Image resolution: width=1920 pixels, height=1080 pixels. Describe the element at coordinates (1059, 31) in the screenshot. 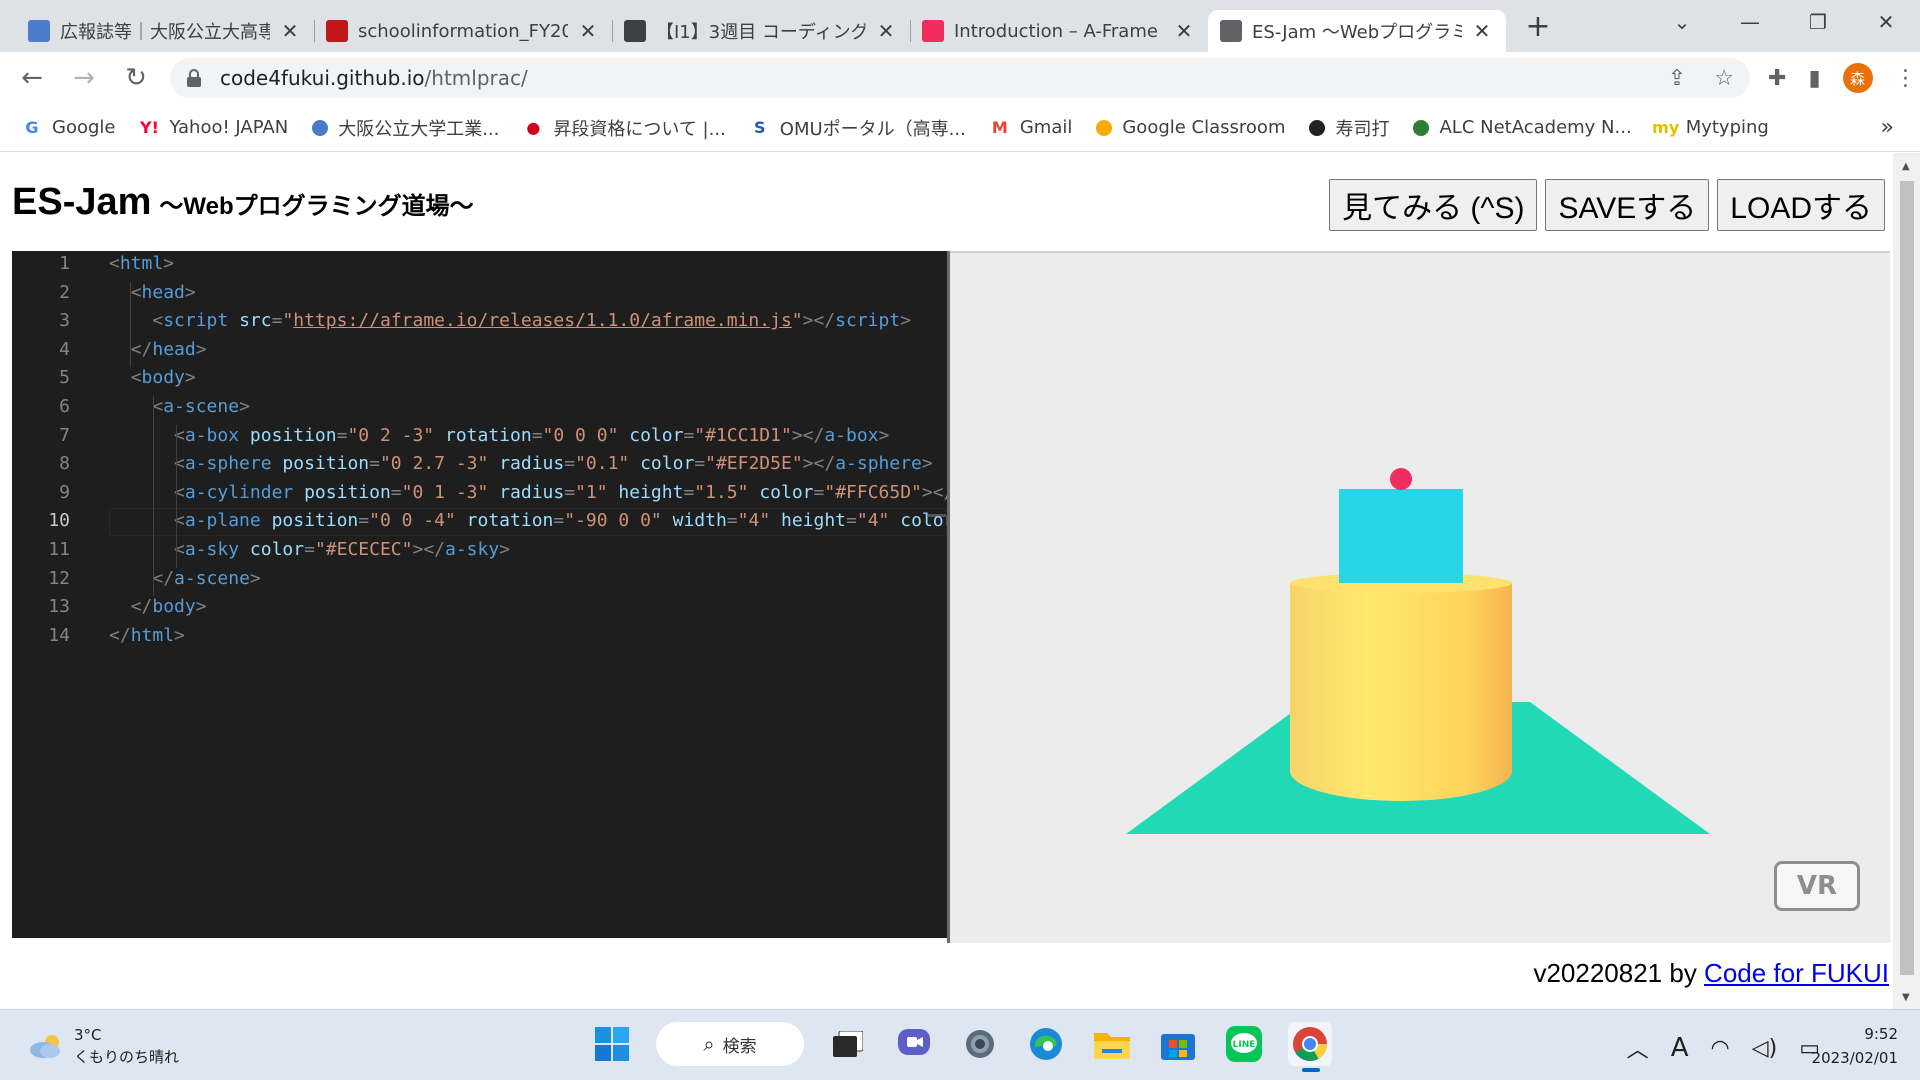

I see `browser-tab: Introduction – A-Frame ✕` at that location.